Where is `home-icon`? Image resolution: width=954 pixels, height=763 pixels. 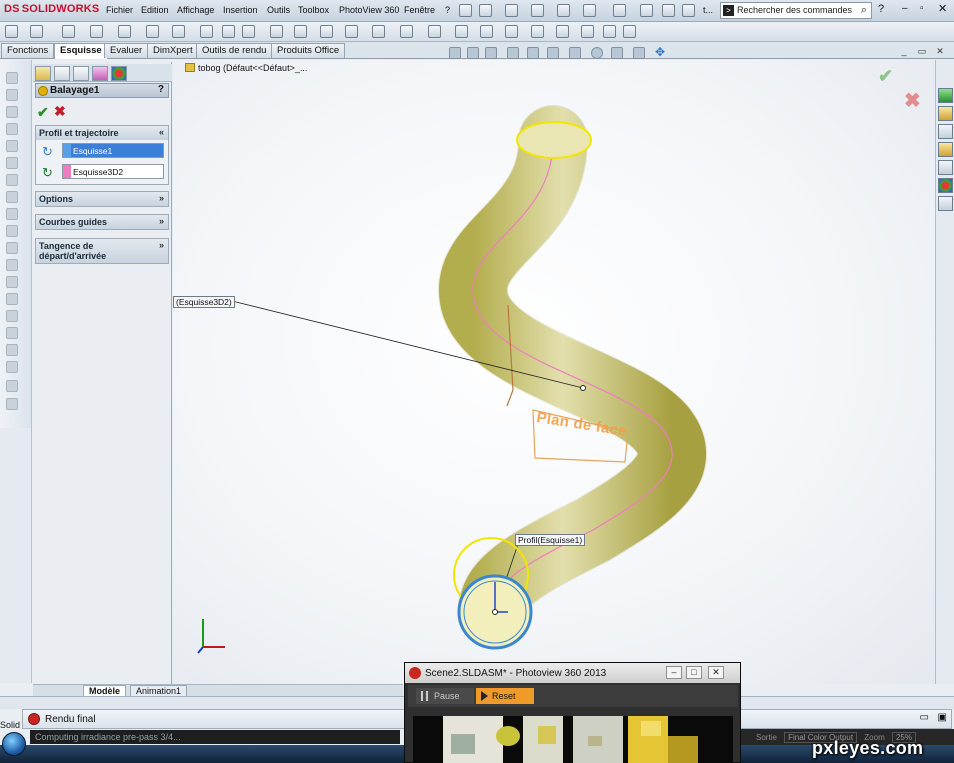
home-icon is located at coordinates (945, 113).